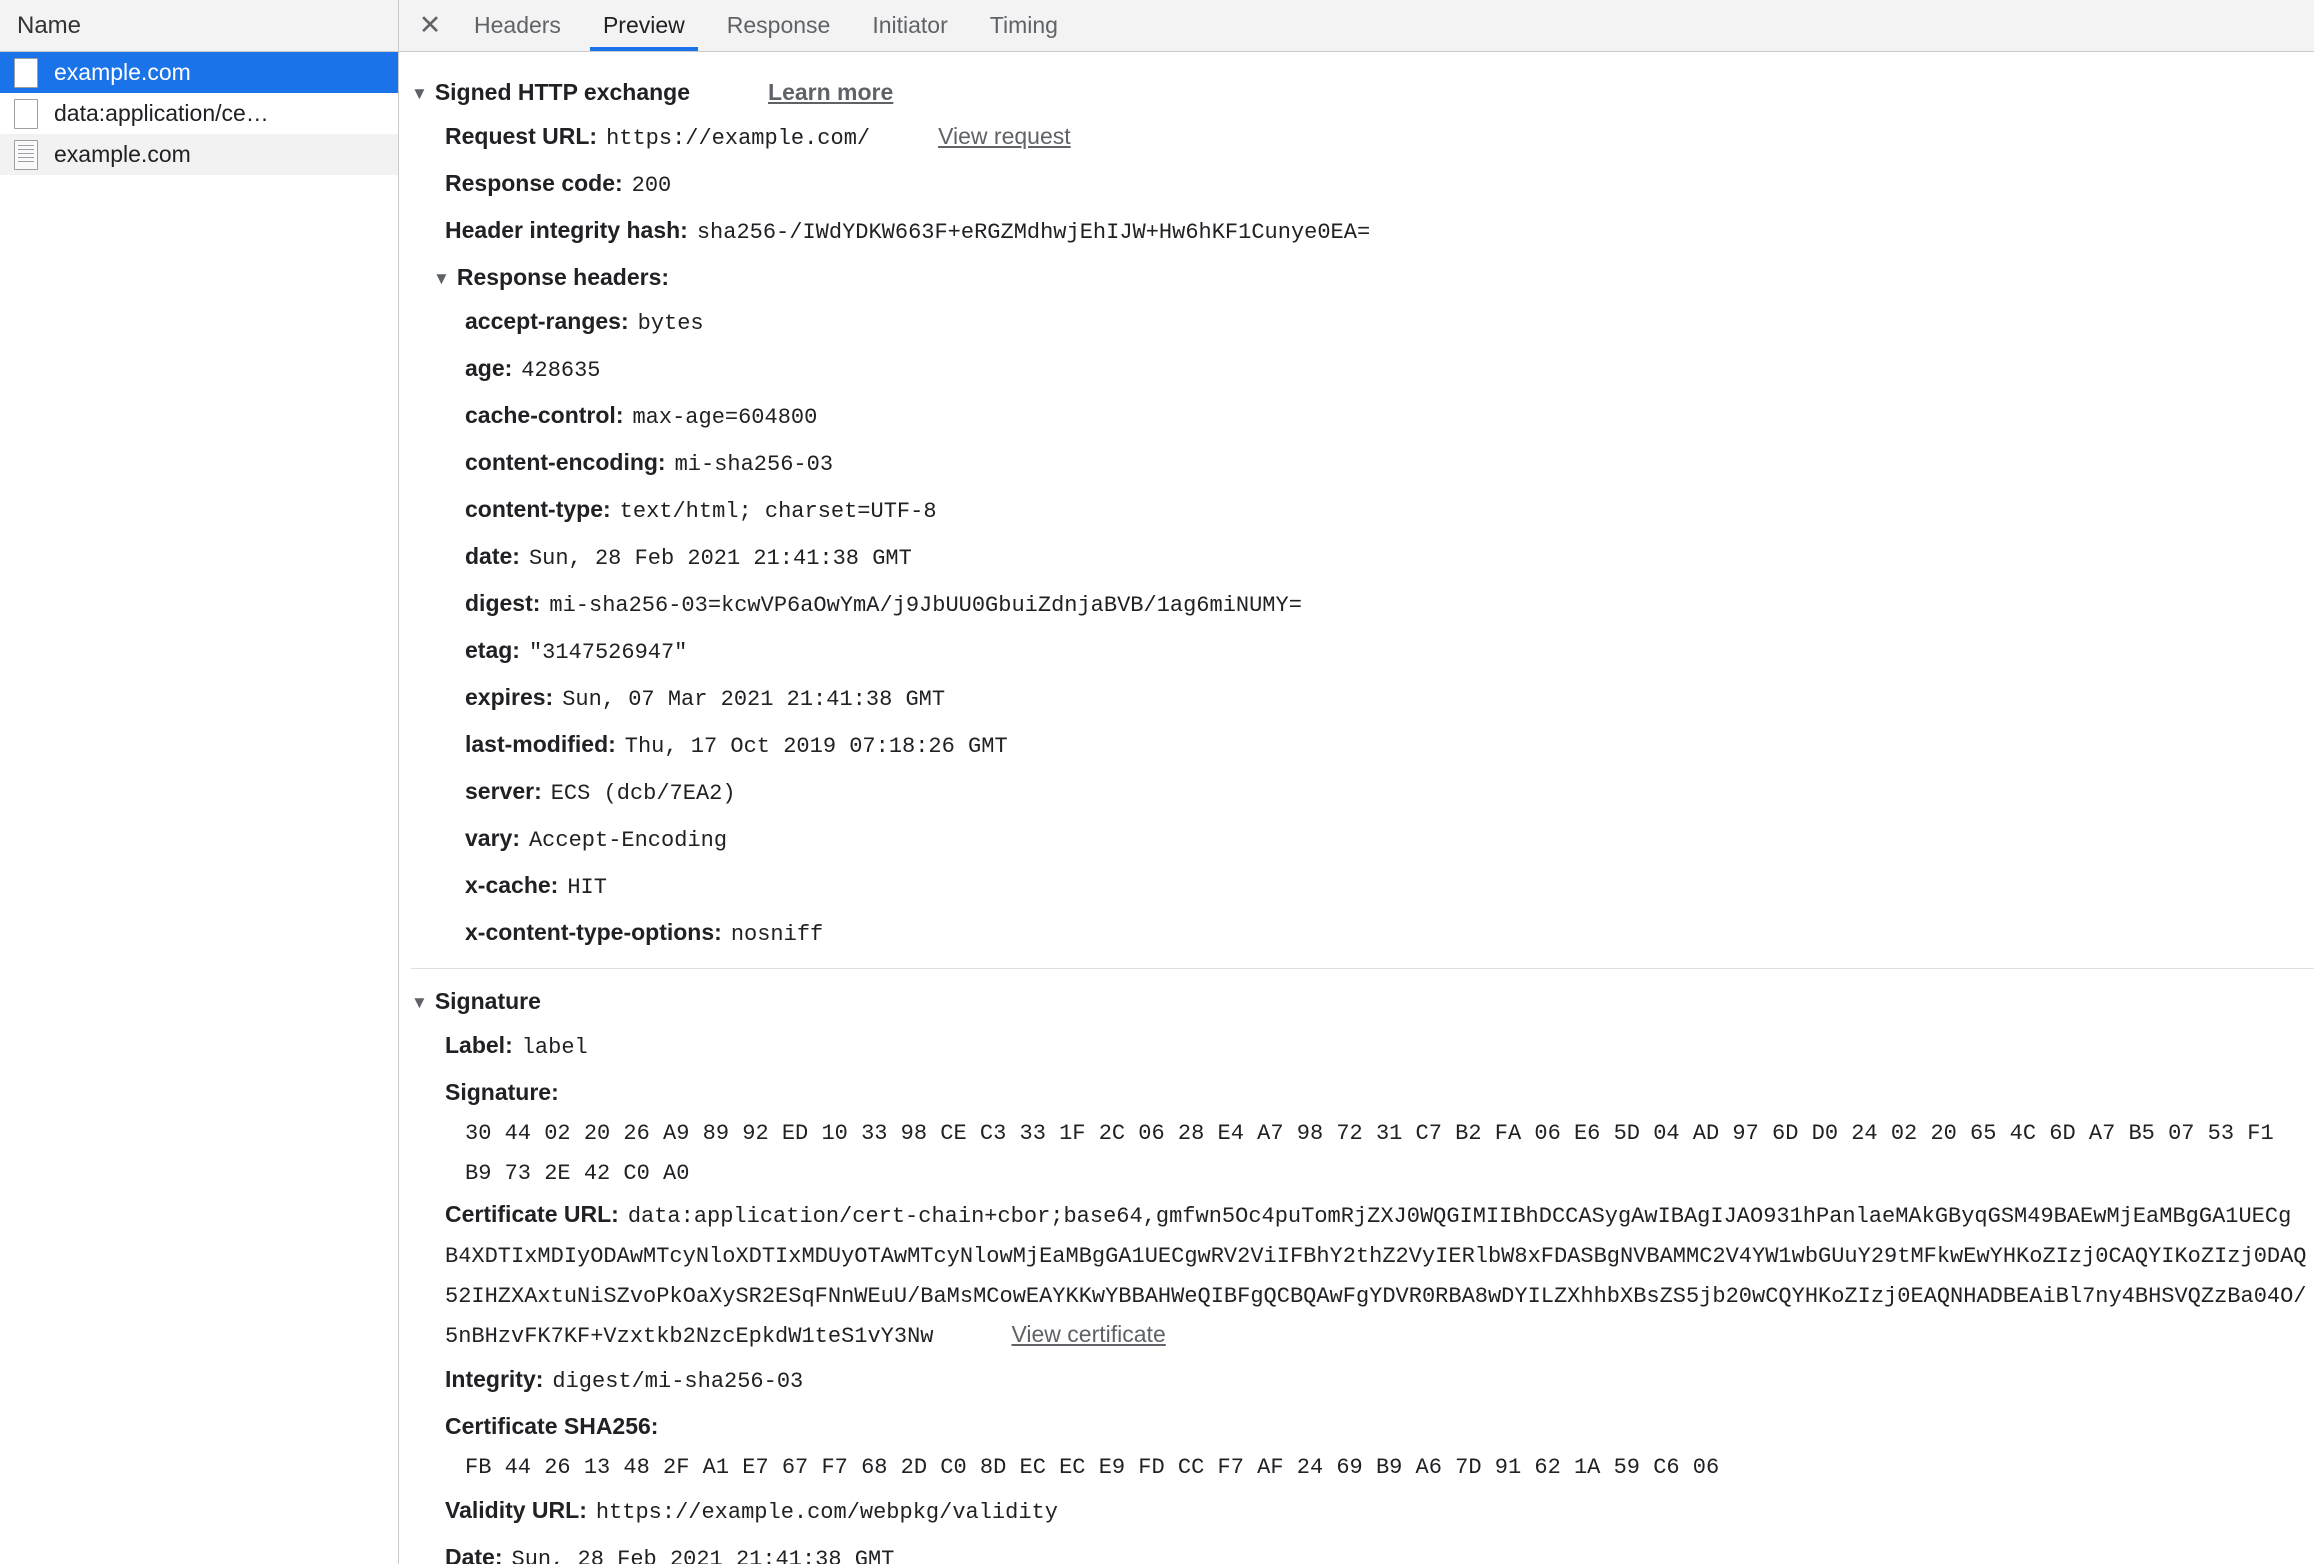 The width and height of the screenshot is (2314, 1564). I want to click on tab-headers: Headers, so click(517, 25).